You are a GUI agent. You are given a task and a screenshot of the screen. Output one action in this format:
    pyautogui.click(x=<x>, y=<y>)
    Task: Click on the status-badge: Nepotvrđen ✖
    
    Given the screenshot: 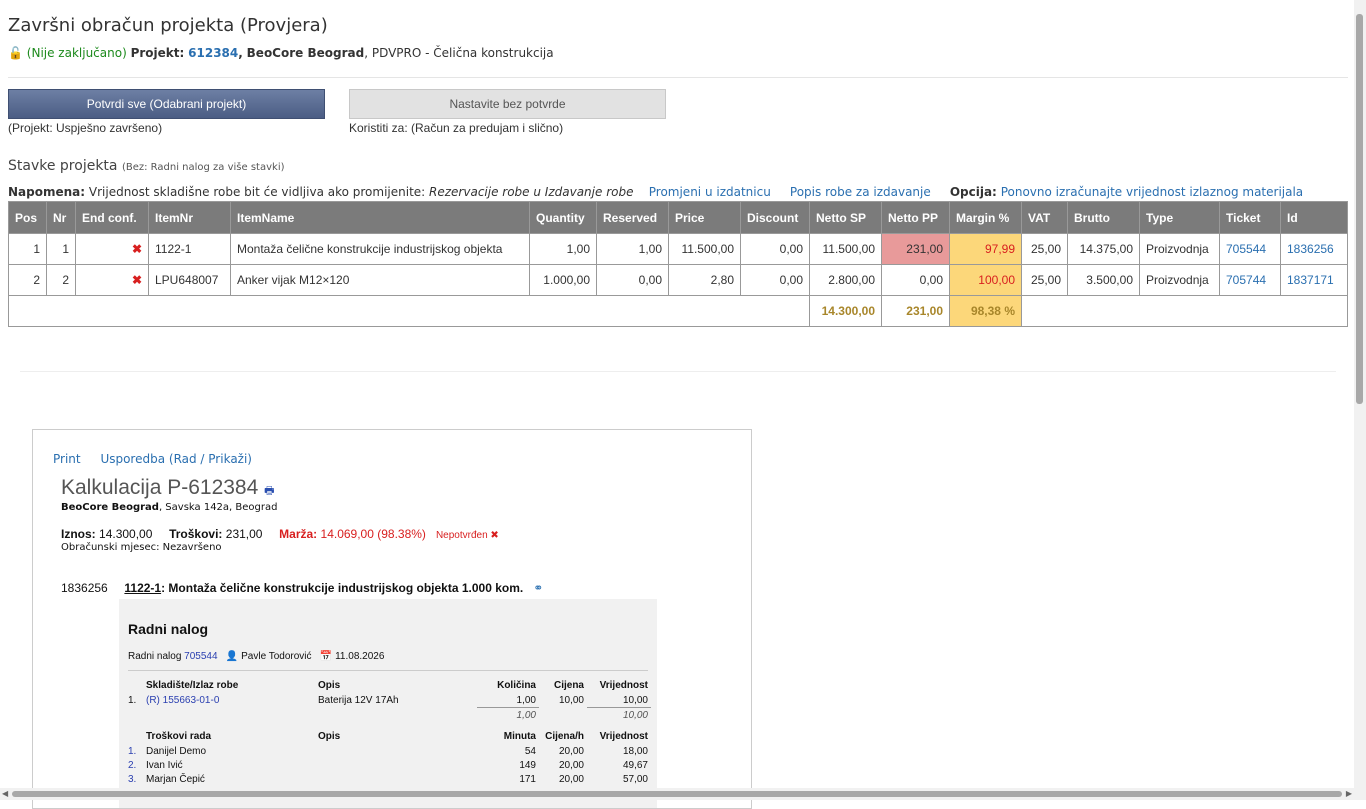 What is the action you would take?
    pyautogui.click(x=467, y=535)
    